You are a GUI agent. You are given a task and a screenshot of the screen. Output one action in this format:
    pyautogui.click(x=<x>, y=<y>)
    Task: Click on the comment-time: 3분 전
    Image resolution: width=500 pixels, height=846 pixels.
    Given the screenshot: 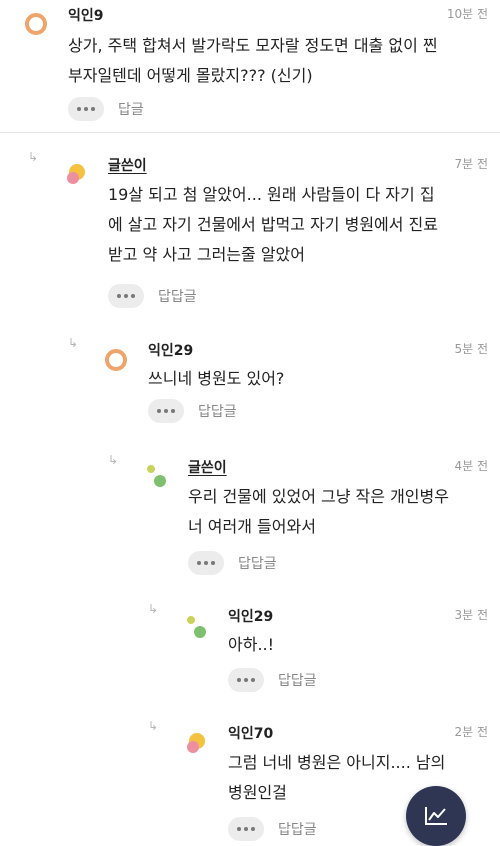 What is the action you would take?
    pyautogui.click(x=471, y=615)
    